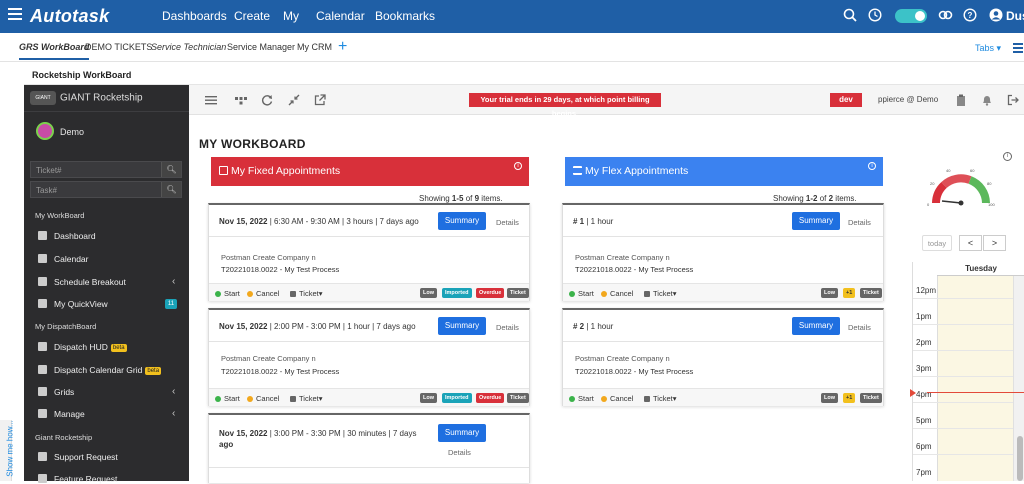  Describe the element at coordinates (908, 99) in the screenshot. I see `toolbar-user: ppierce @ Demo` at that location.